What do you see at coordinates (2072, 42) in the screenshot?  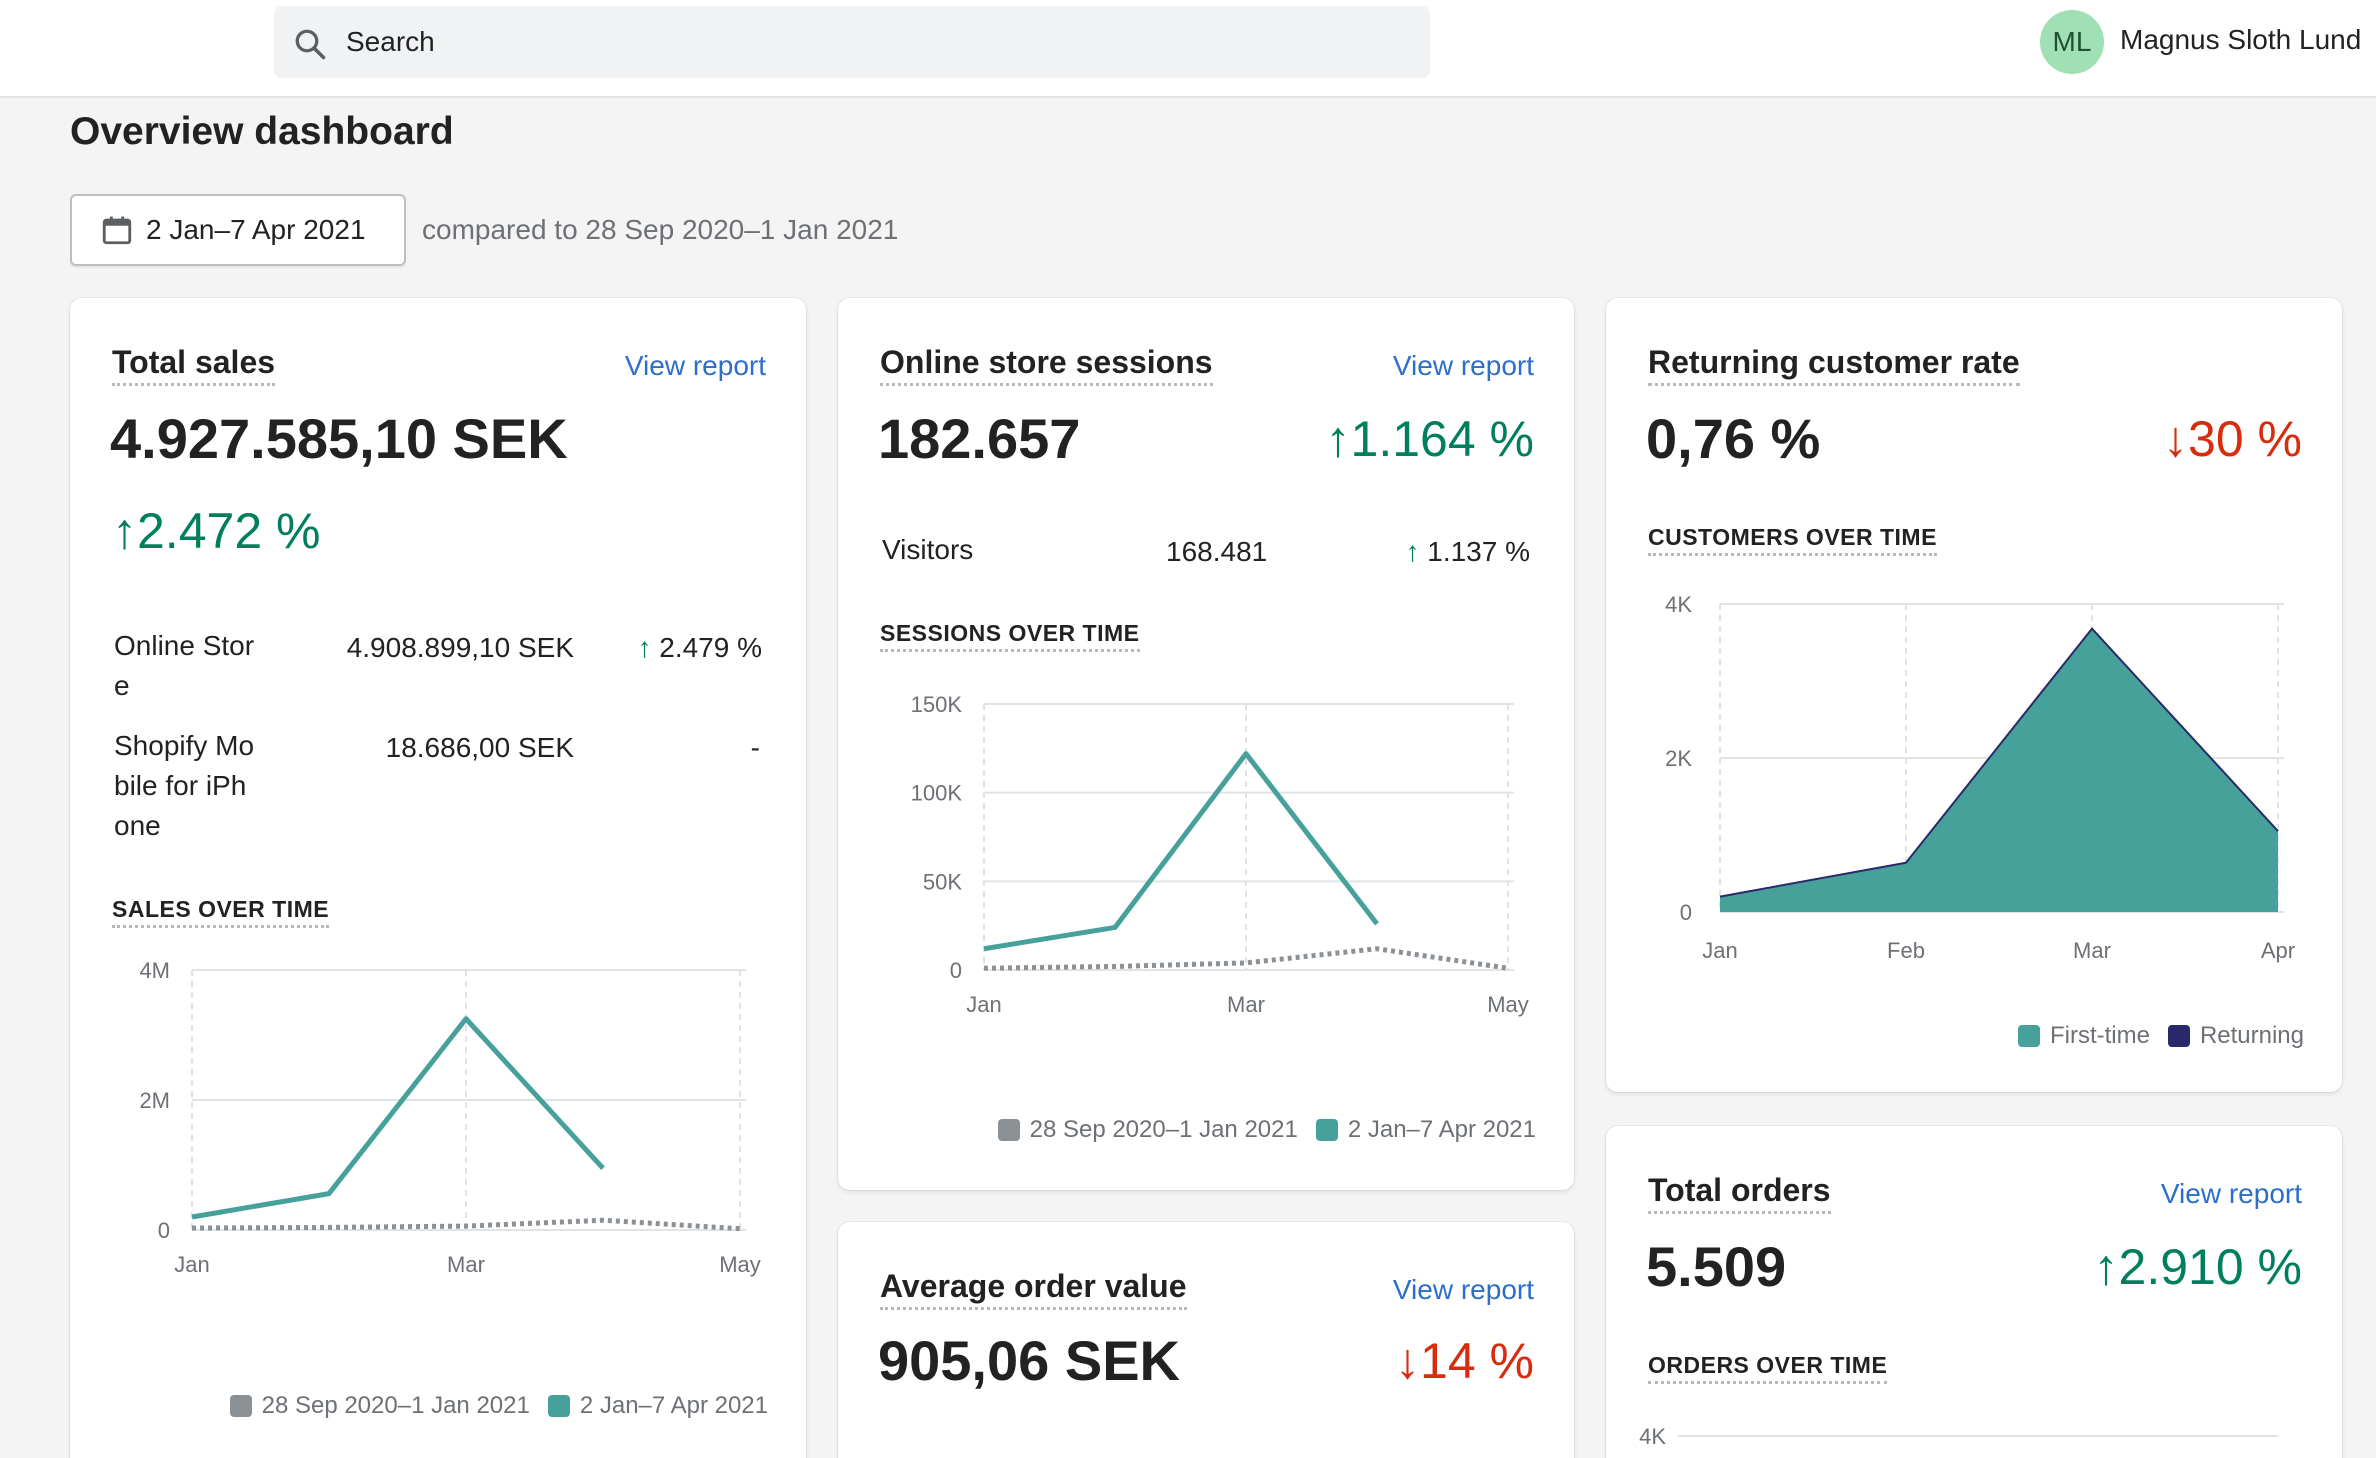 I see `avatar: ML` at bounding box center [2072, 42].